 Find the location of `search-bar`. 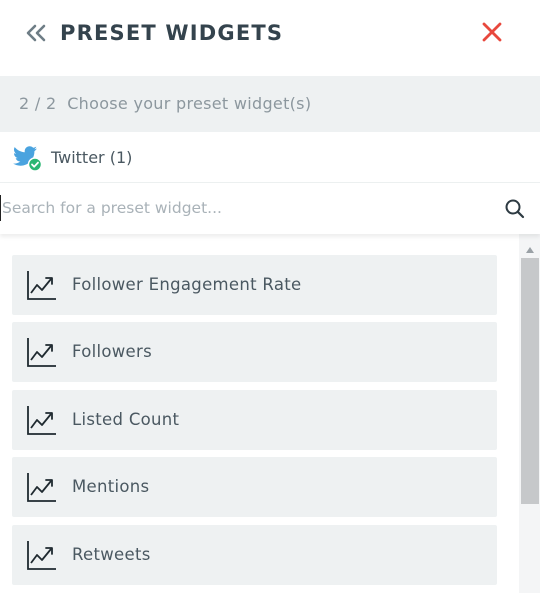

search-bar is located at coordinates (270, 208).